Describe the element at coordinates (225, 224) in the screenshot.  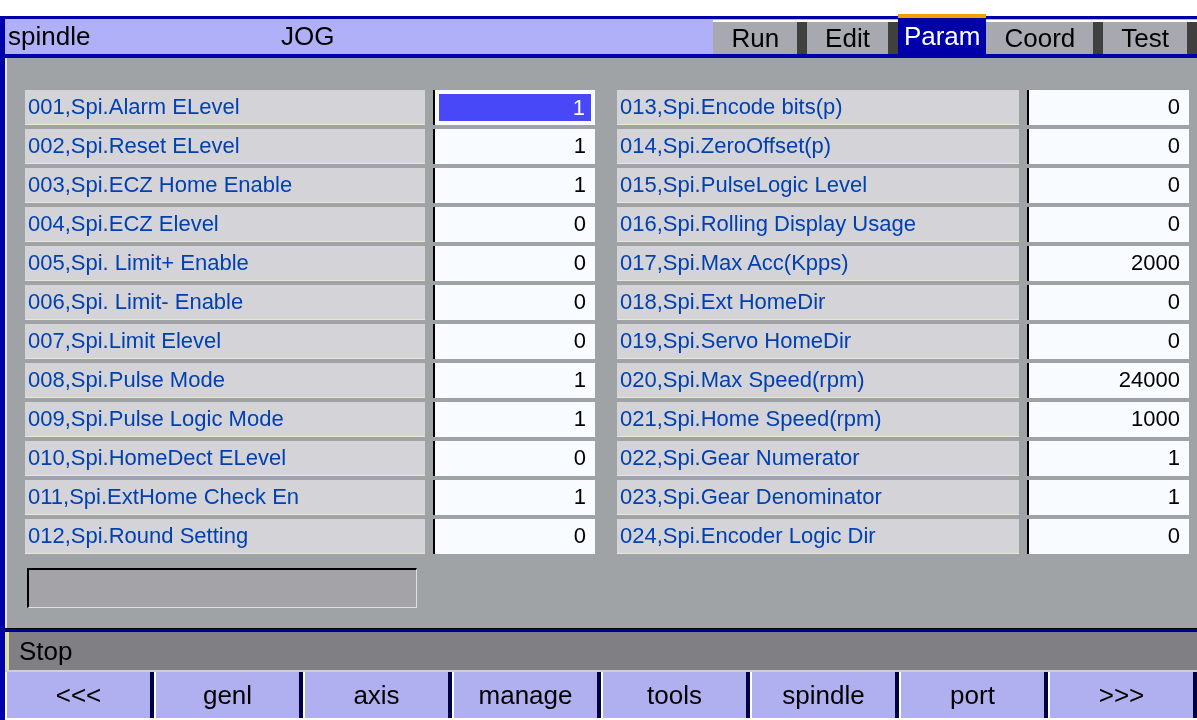
I see `param-label: 004,Spi.ECZ Elevel` at that location.